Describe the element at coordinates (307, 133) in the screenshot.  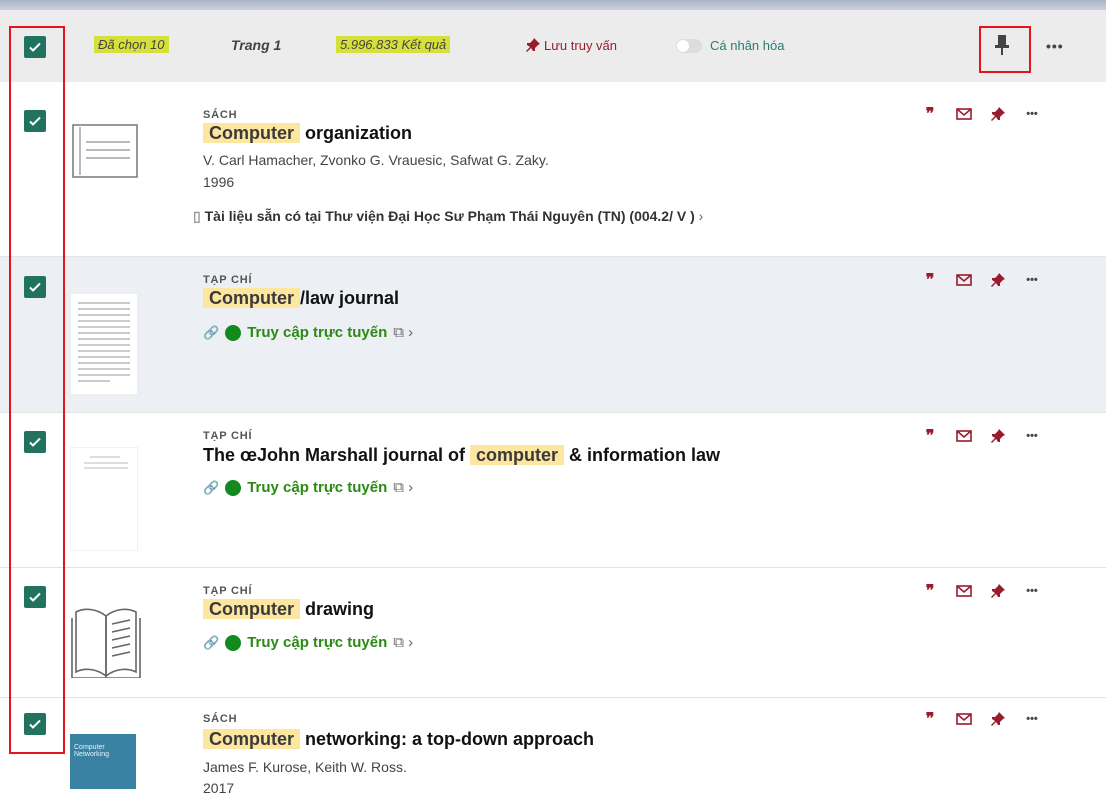
I see `record-title: Computer organization` at that location.